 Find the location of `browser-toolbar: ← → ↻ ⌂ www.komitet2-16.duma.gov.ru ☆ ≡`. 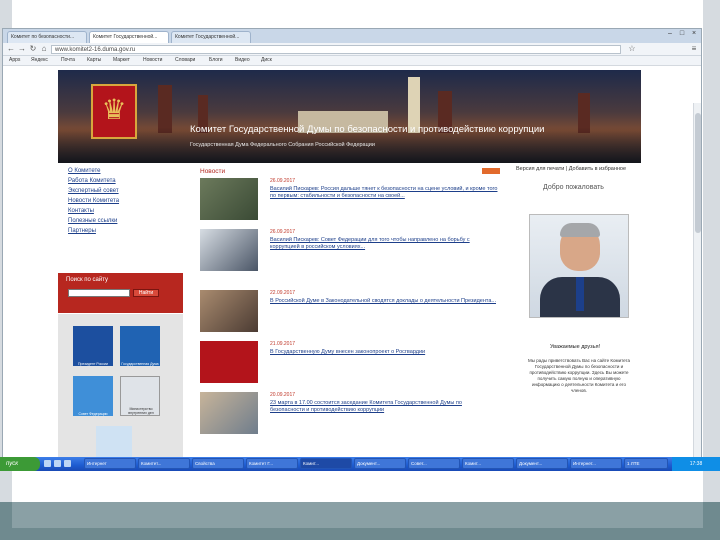

browser-toolbar: ← → ↻ ⌂ www.komitet2-16.duma.gov.ru ☆ ≡ is located at coordinates (352, 49).